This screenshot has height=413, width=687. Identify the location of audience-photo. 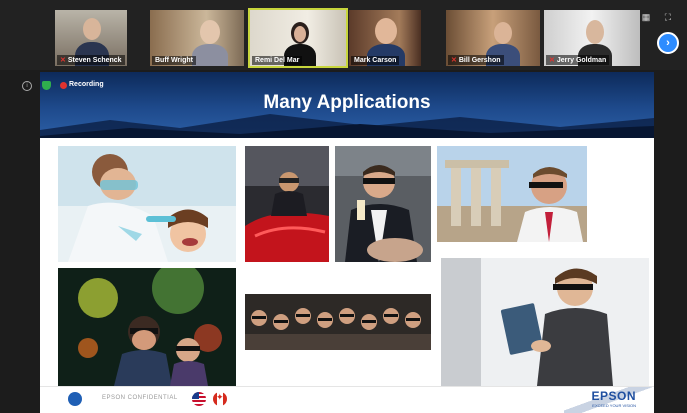
(338, 322).